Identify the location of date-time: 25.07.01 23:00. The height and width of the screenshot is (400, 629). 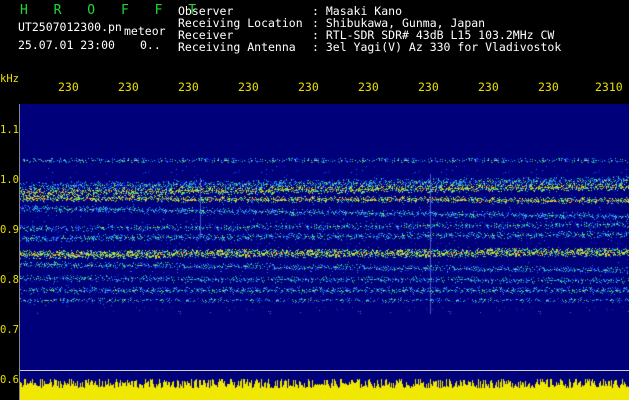
(66, 45).